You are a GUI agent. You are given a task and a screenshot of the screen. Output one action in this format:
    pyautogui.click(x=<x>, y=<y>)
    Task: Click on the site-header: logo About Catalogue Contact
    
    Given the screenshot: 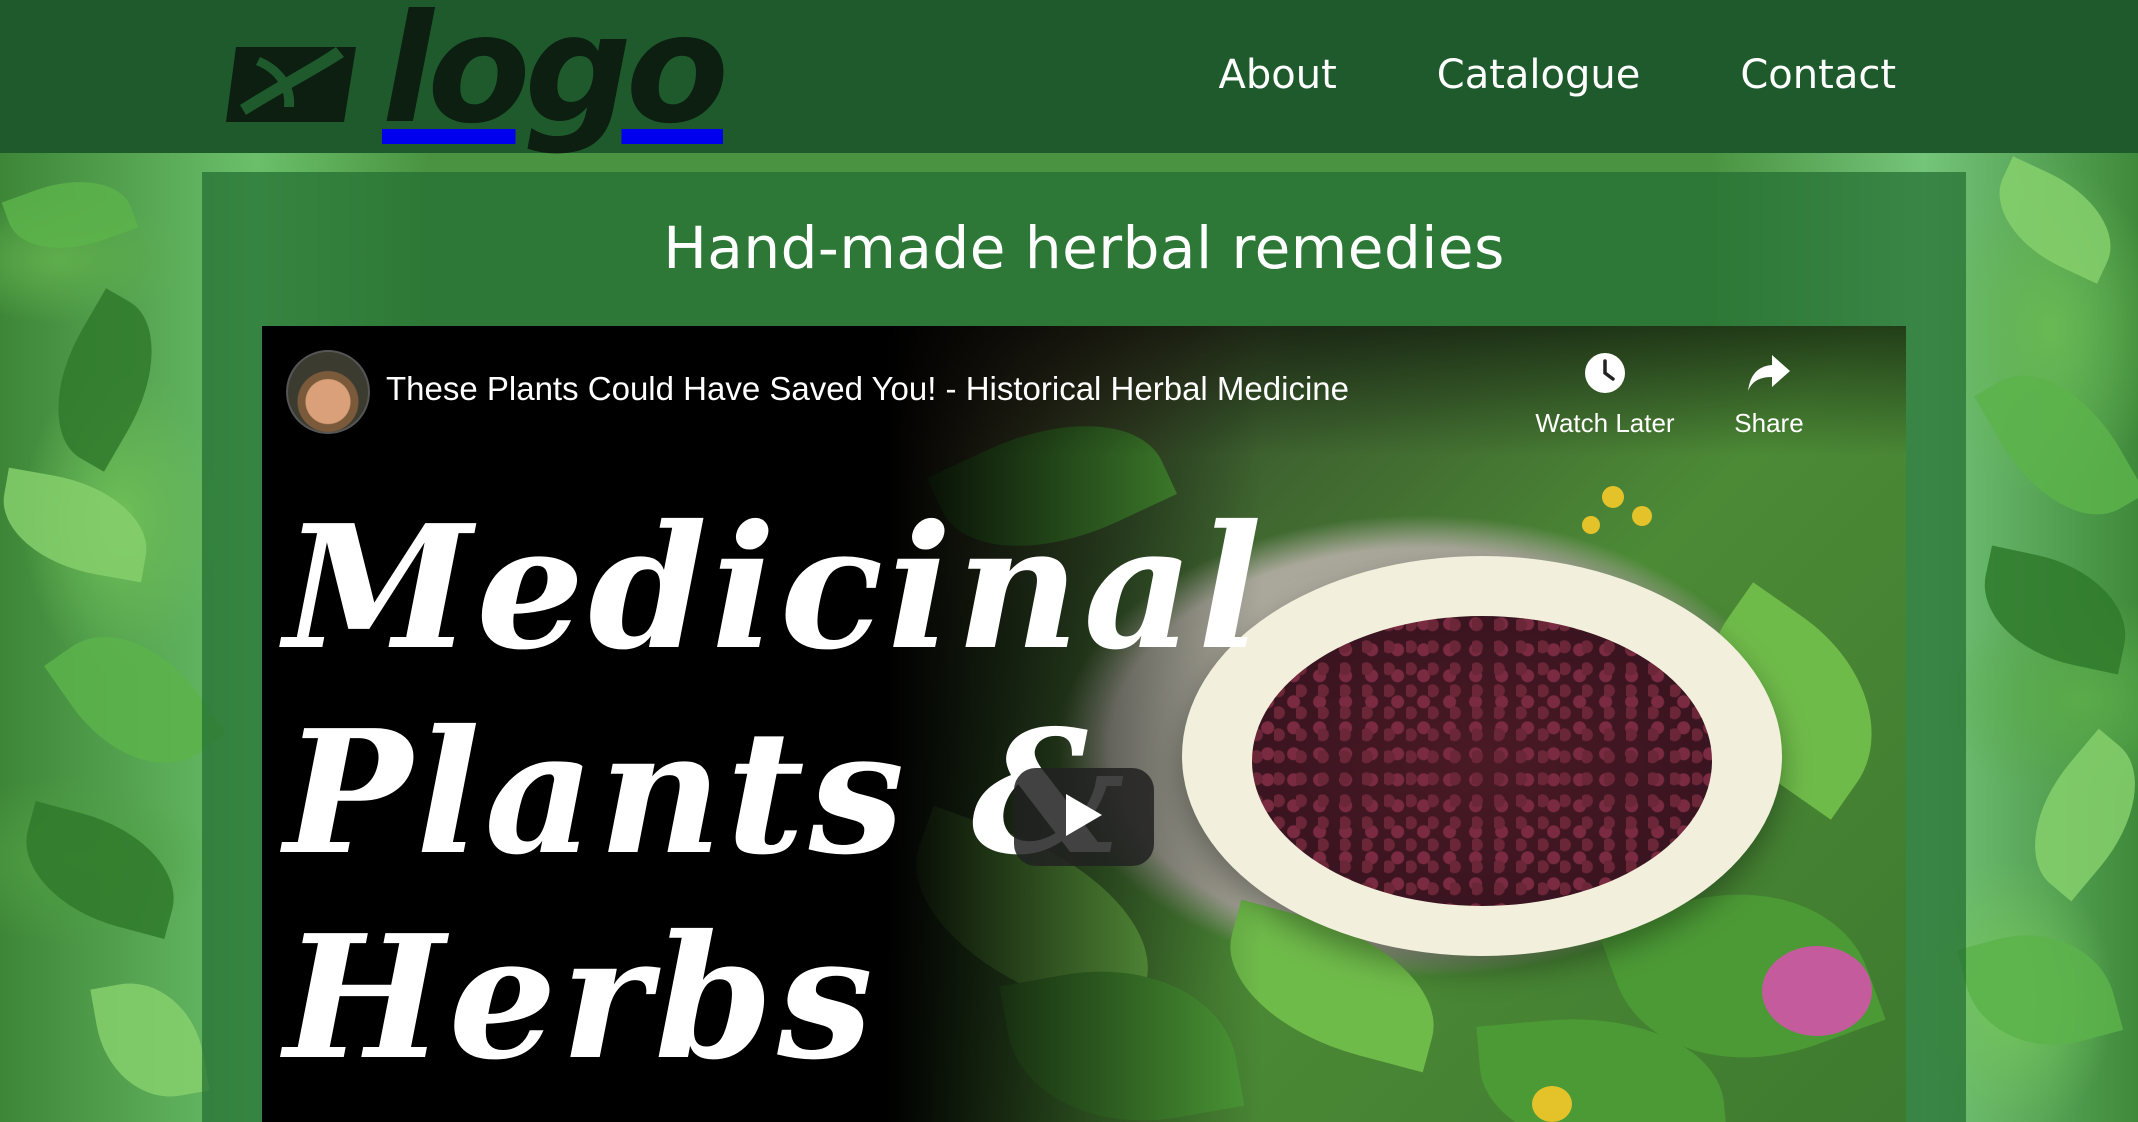 What is the action you would take?
    pyautogui.click(x=1069, y=76)
    